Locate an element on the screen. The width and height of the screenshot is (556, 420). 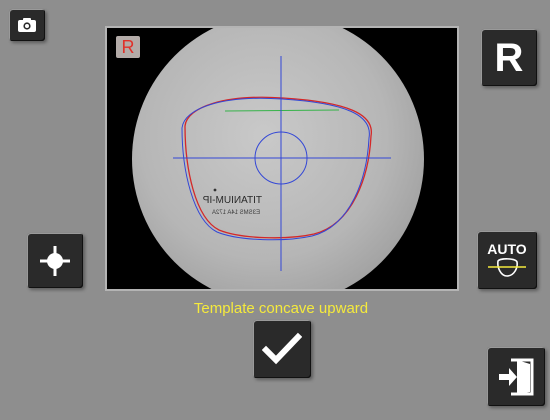
checkmark-icon is located at coordinates (282, 349).